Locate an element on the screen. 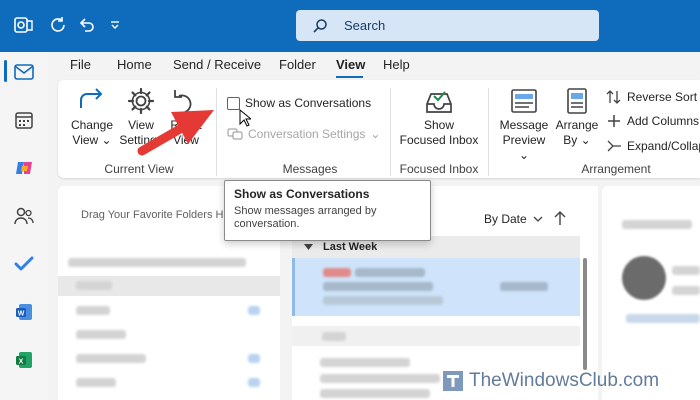 The width and height of the screenshot is (700, 400). avatar is located at coordinates (644, 278).